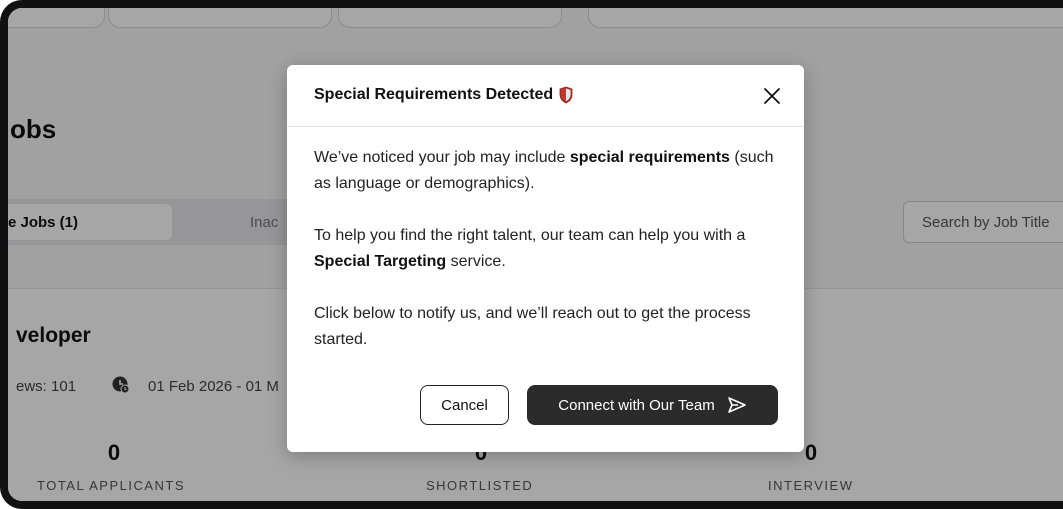 This screenshot has height=509, width=1063. I want to click on cancel-button: Cancel, so click(464, 405).